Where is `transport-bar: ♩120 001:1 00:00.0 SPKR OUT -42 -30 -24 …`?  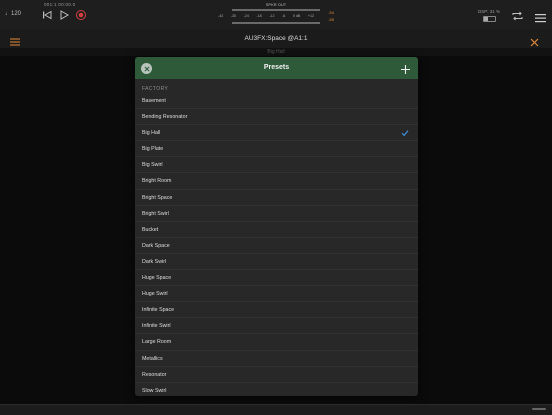 transport-bar: ♩120 001:1 00:00.0 SPKR OUT -42 -30 -24 … is located at coordinates (276, 15).